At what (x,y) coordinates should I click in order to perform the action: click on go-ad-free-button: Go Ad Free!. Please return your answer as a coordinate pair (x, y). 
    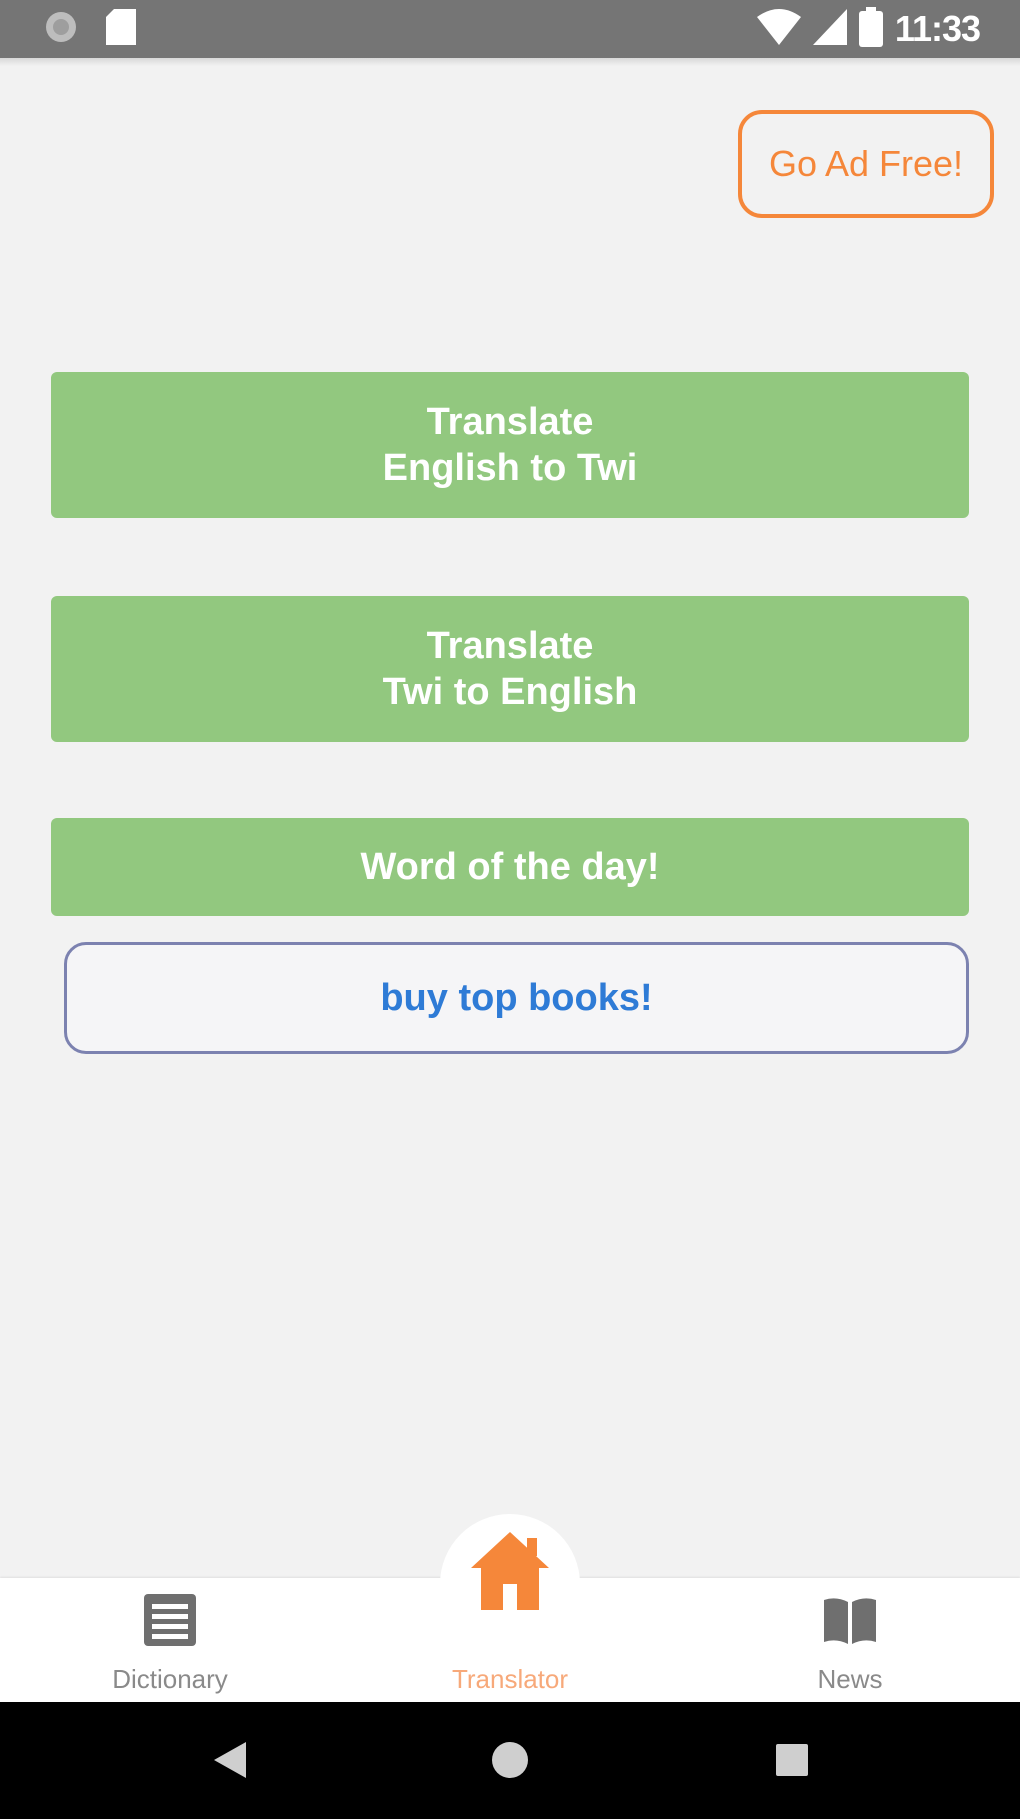
    Looking at the image, I should click on (866, 164).